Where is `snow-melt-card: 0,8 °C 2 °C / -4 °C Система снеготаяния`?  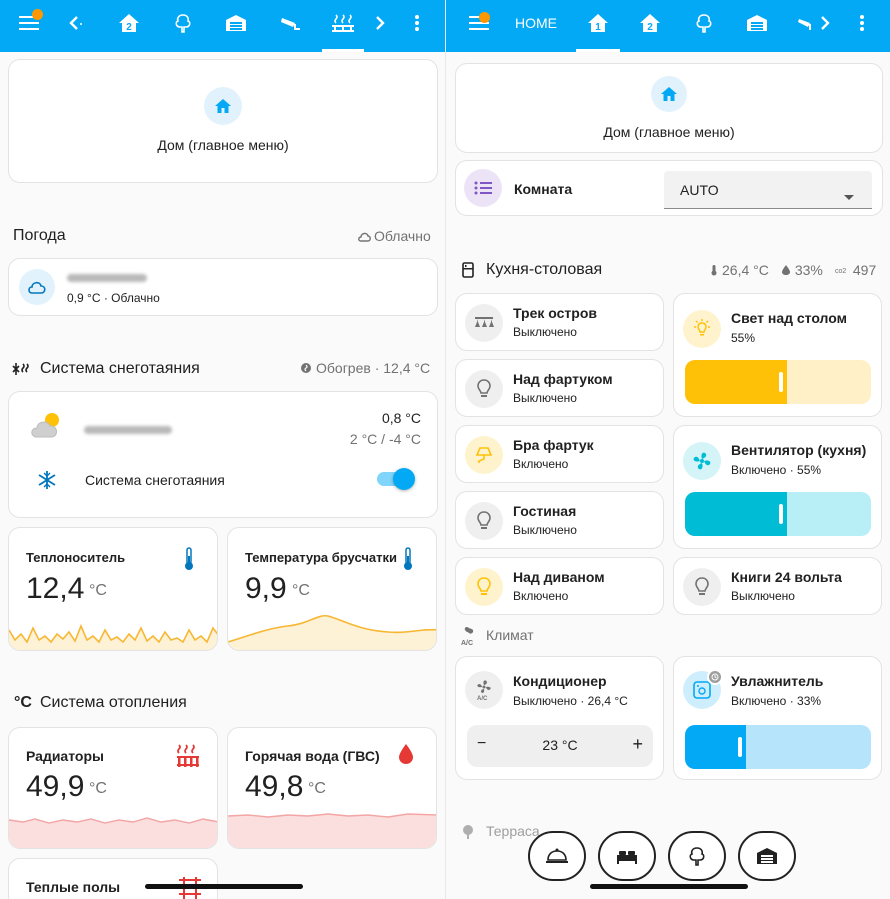 snow-melt-card: 0,8 °C 2 °C / -4 °C Система снеготаяния is located at coordinates (223, 454).